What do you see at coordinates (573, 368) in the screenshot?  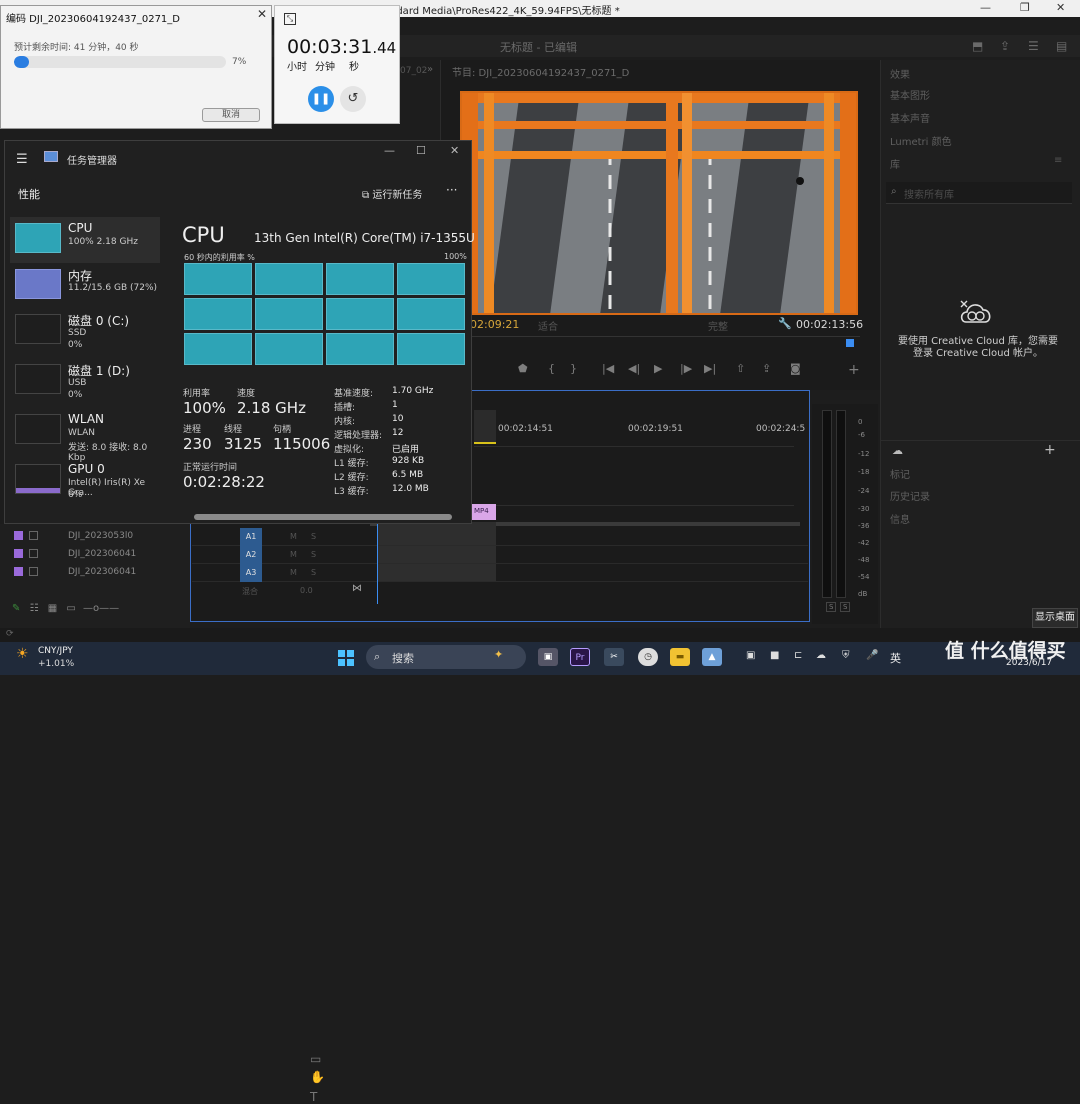 I see `out-point-icon: }` at bounding box center [573, 368].